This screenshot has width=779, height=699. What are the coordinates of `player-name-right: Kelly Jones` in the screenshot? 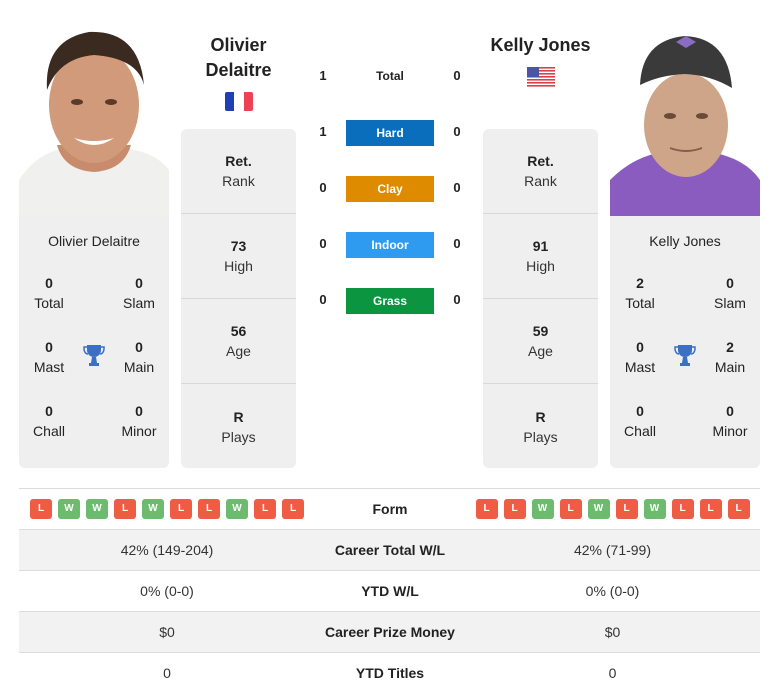 It's located at (540, 45).